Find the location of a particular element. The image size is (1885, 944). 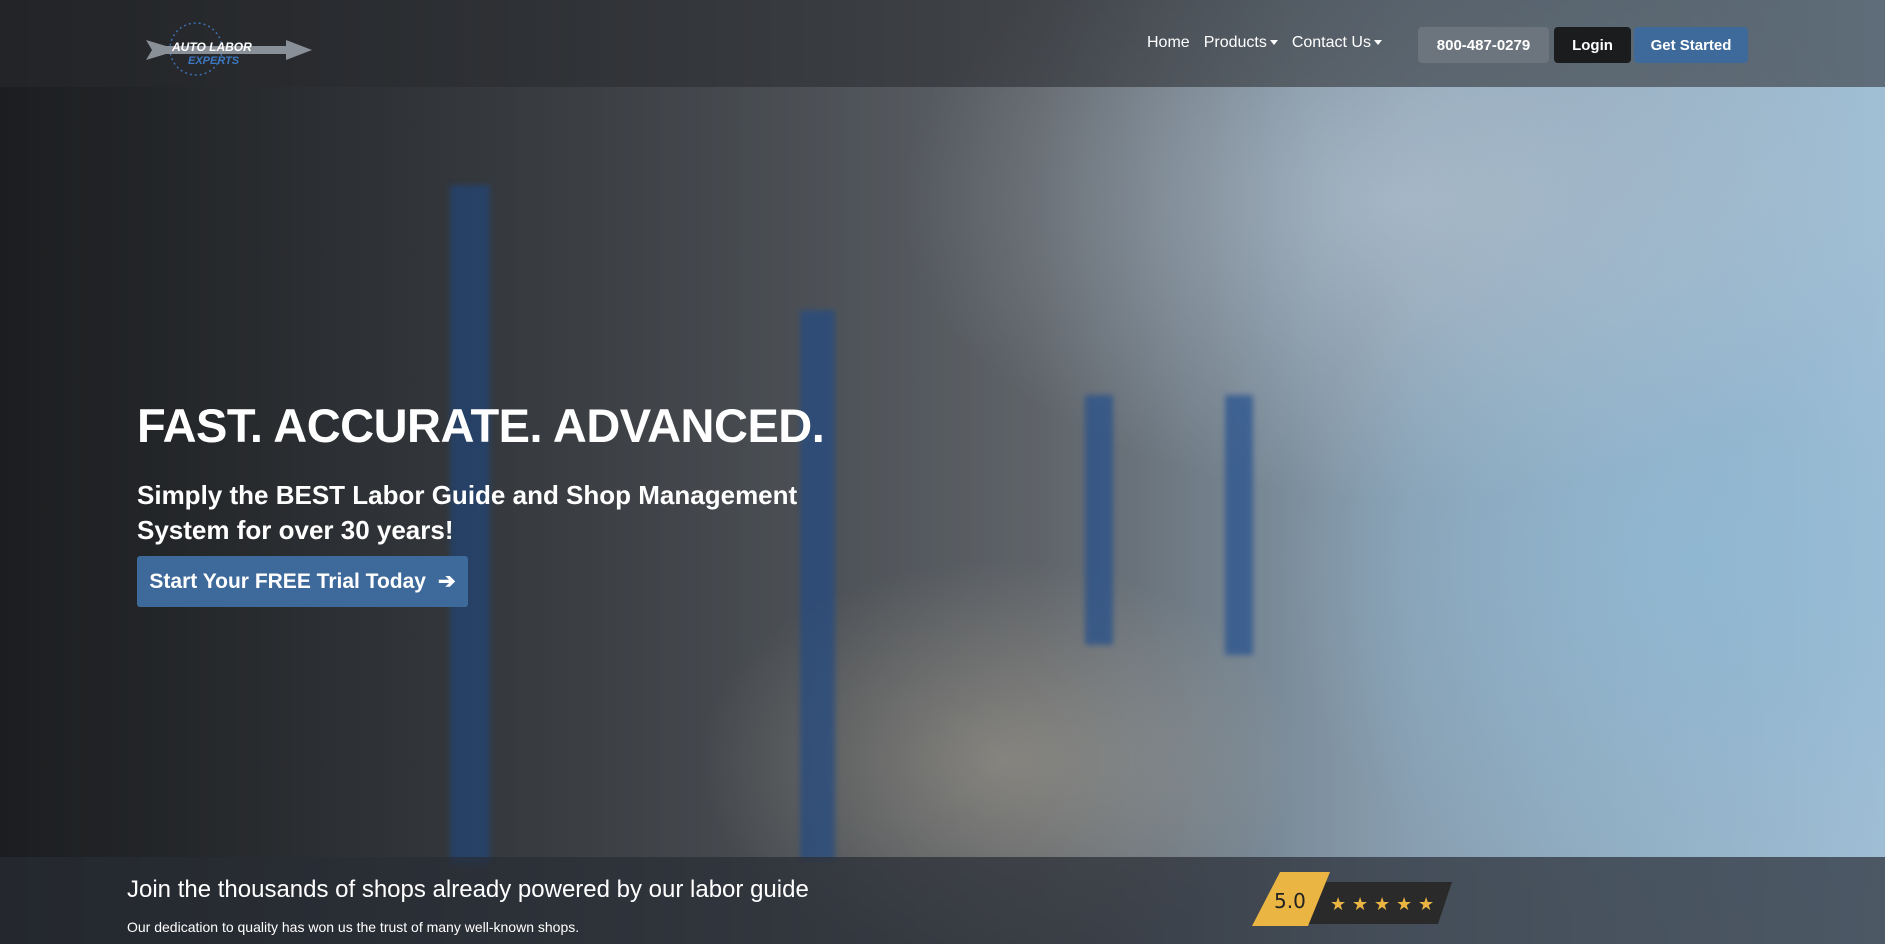

star-icons: ★ ★ ★ ★ ★ is located at coordinates (1382, 904).